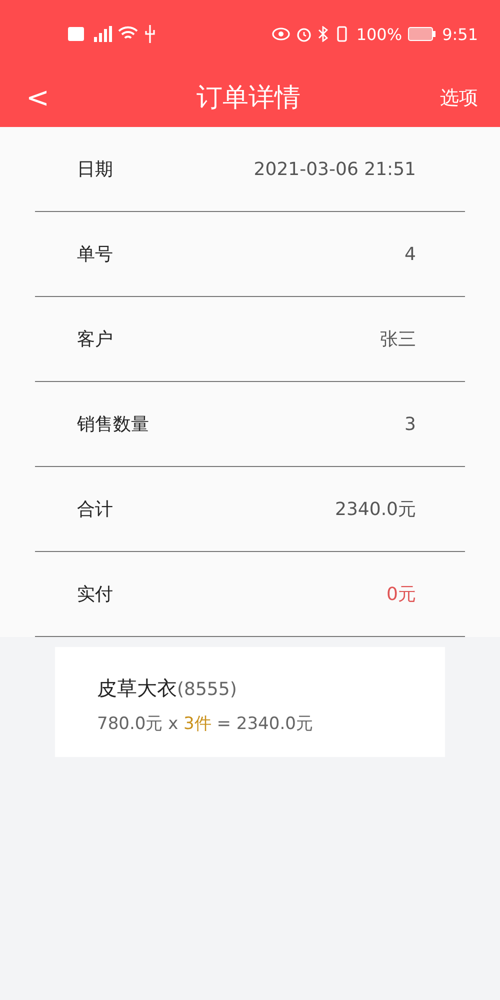  What do you see at coordinates (281, 34) in the screenshot?
I see `eye-icon` at bounding box center [281, 34].